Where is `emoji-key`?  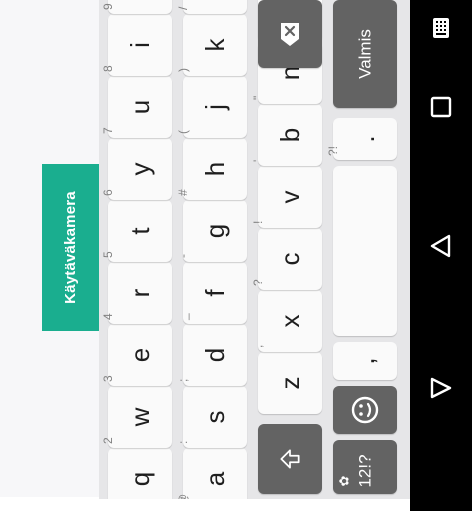
emoji-key is located at coordinates (365, 410).